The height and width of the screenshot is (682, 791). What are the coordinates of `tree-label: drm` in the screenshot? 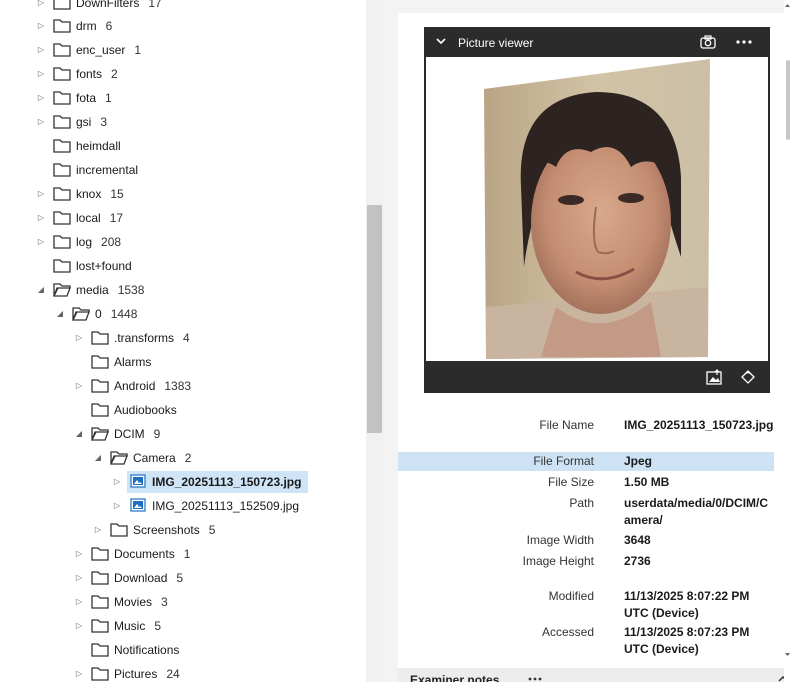 It's located at (86, 26).